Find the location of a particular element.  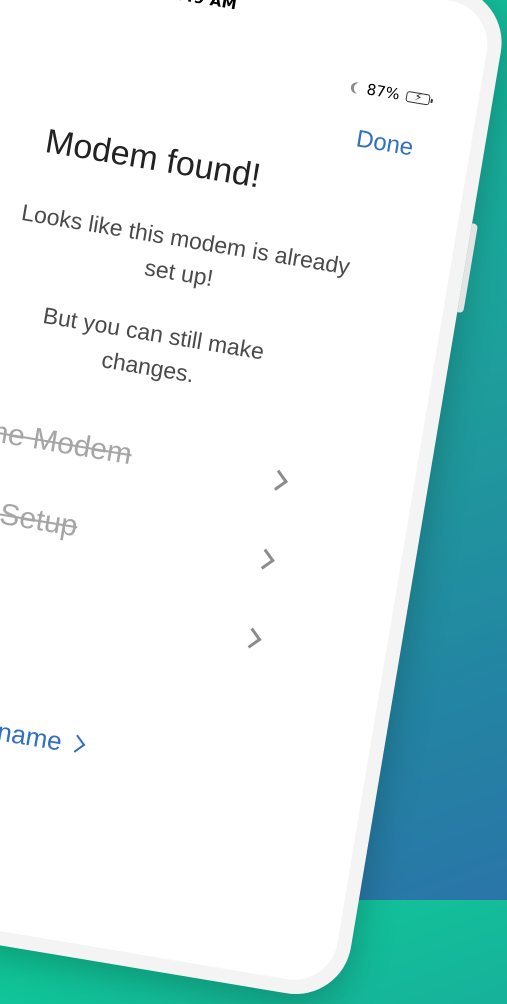

row-name-modem: Name Modem is located at coordinates (152, 458).